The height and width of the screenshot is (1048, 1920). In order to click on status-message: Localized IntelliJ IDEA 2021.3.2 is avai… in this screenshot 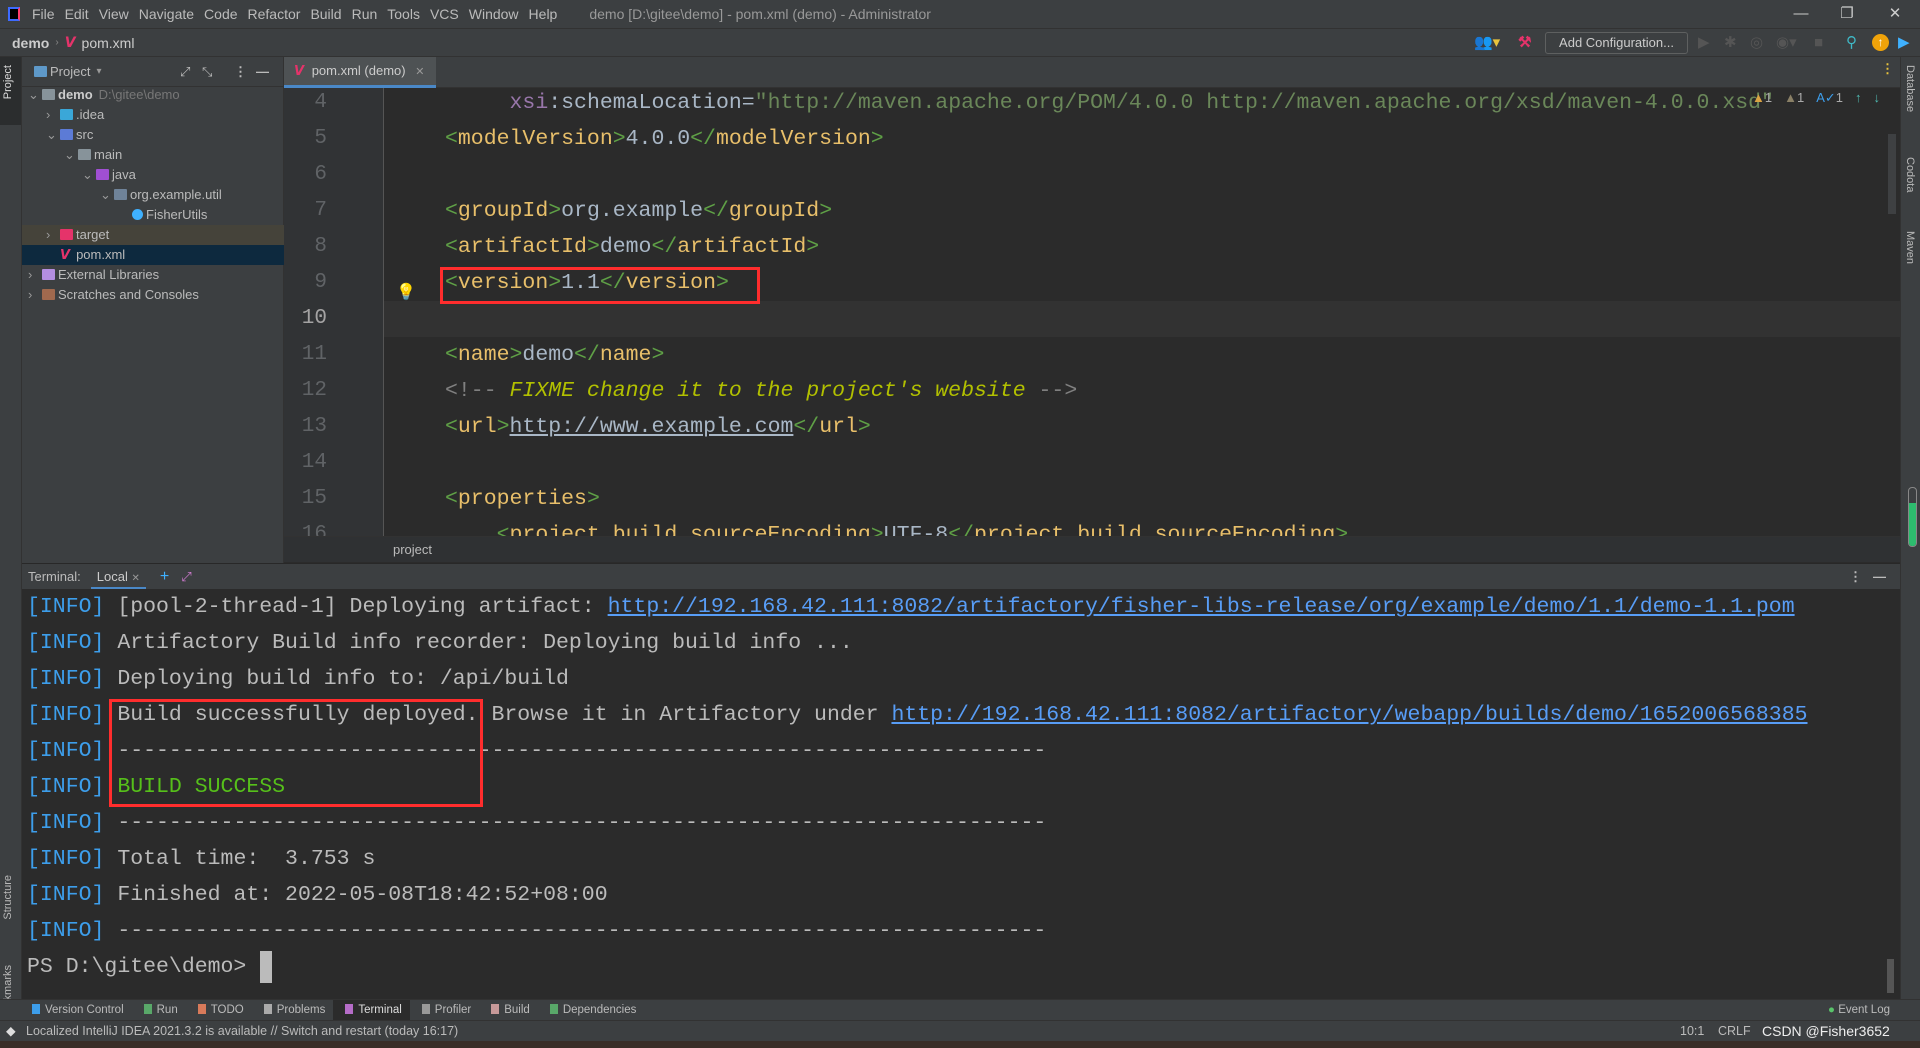, I will do `click(242, 1031)`.